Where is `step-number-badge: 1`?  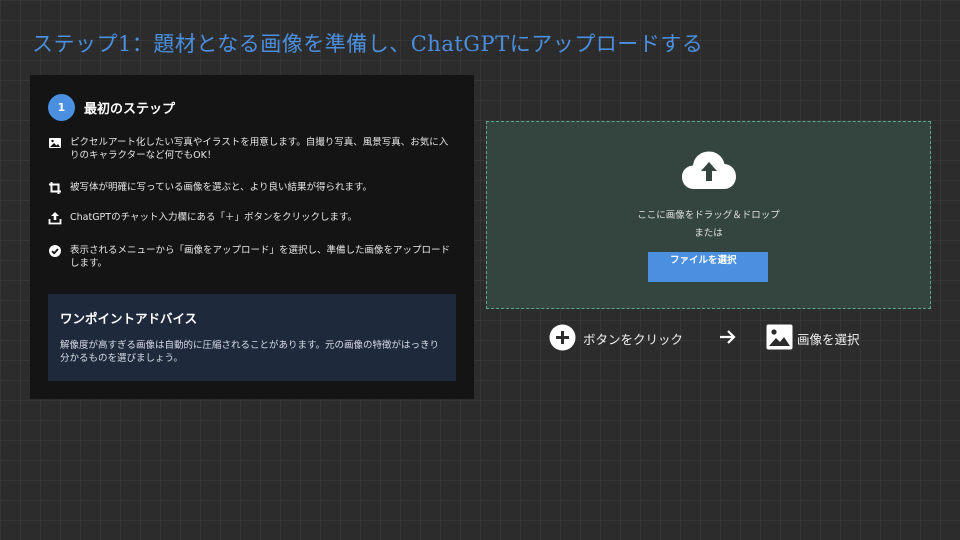 step-number-badge: 1 is located at coordinates (61, 107).